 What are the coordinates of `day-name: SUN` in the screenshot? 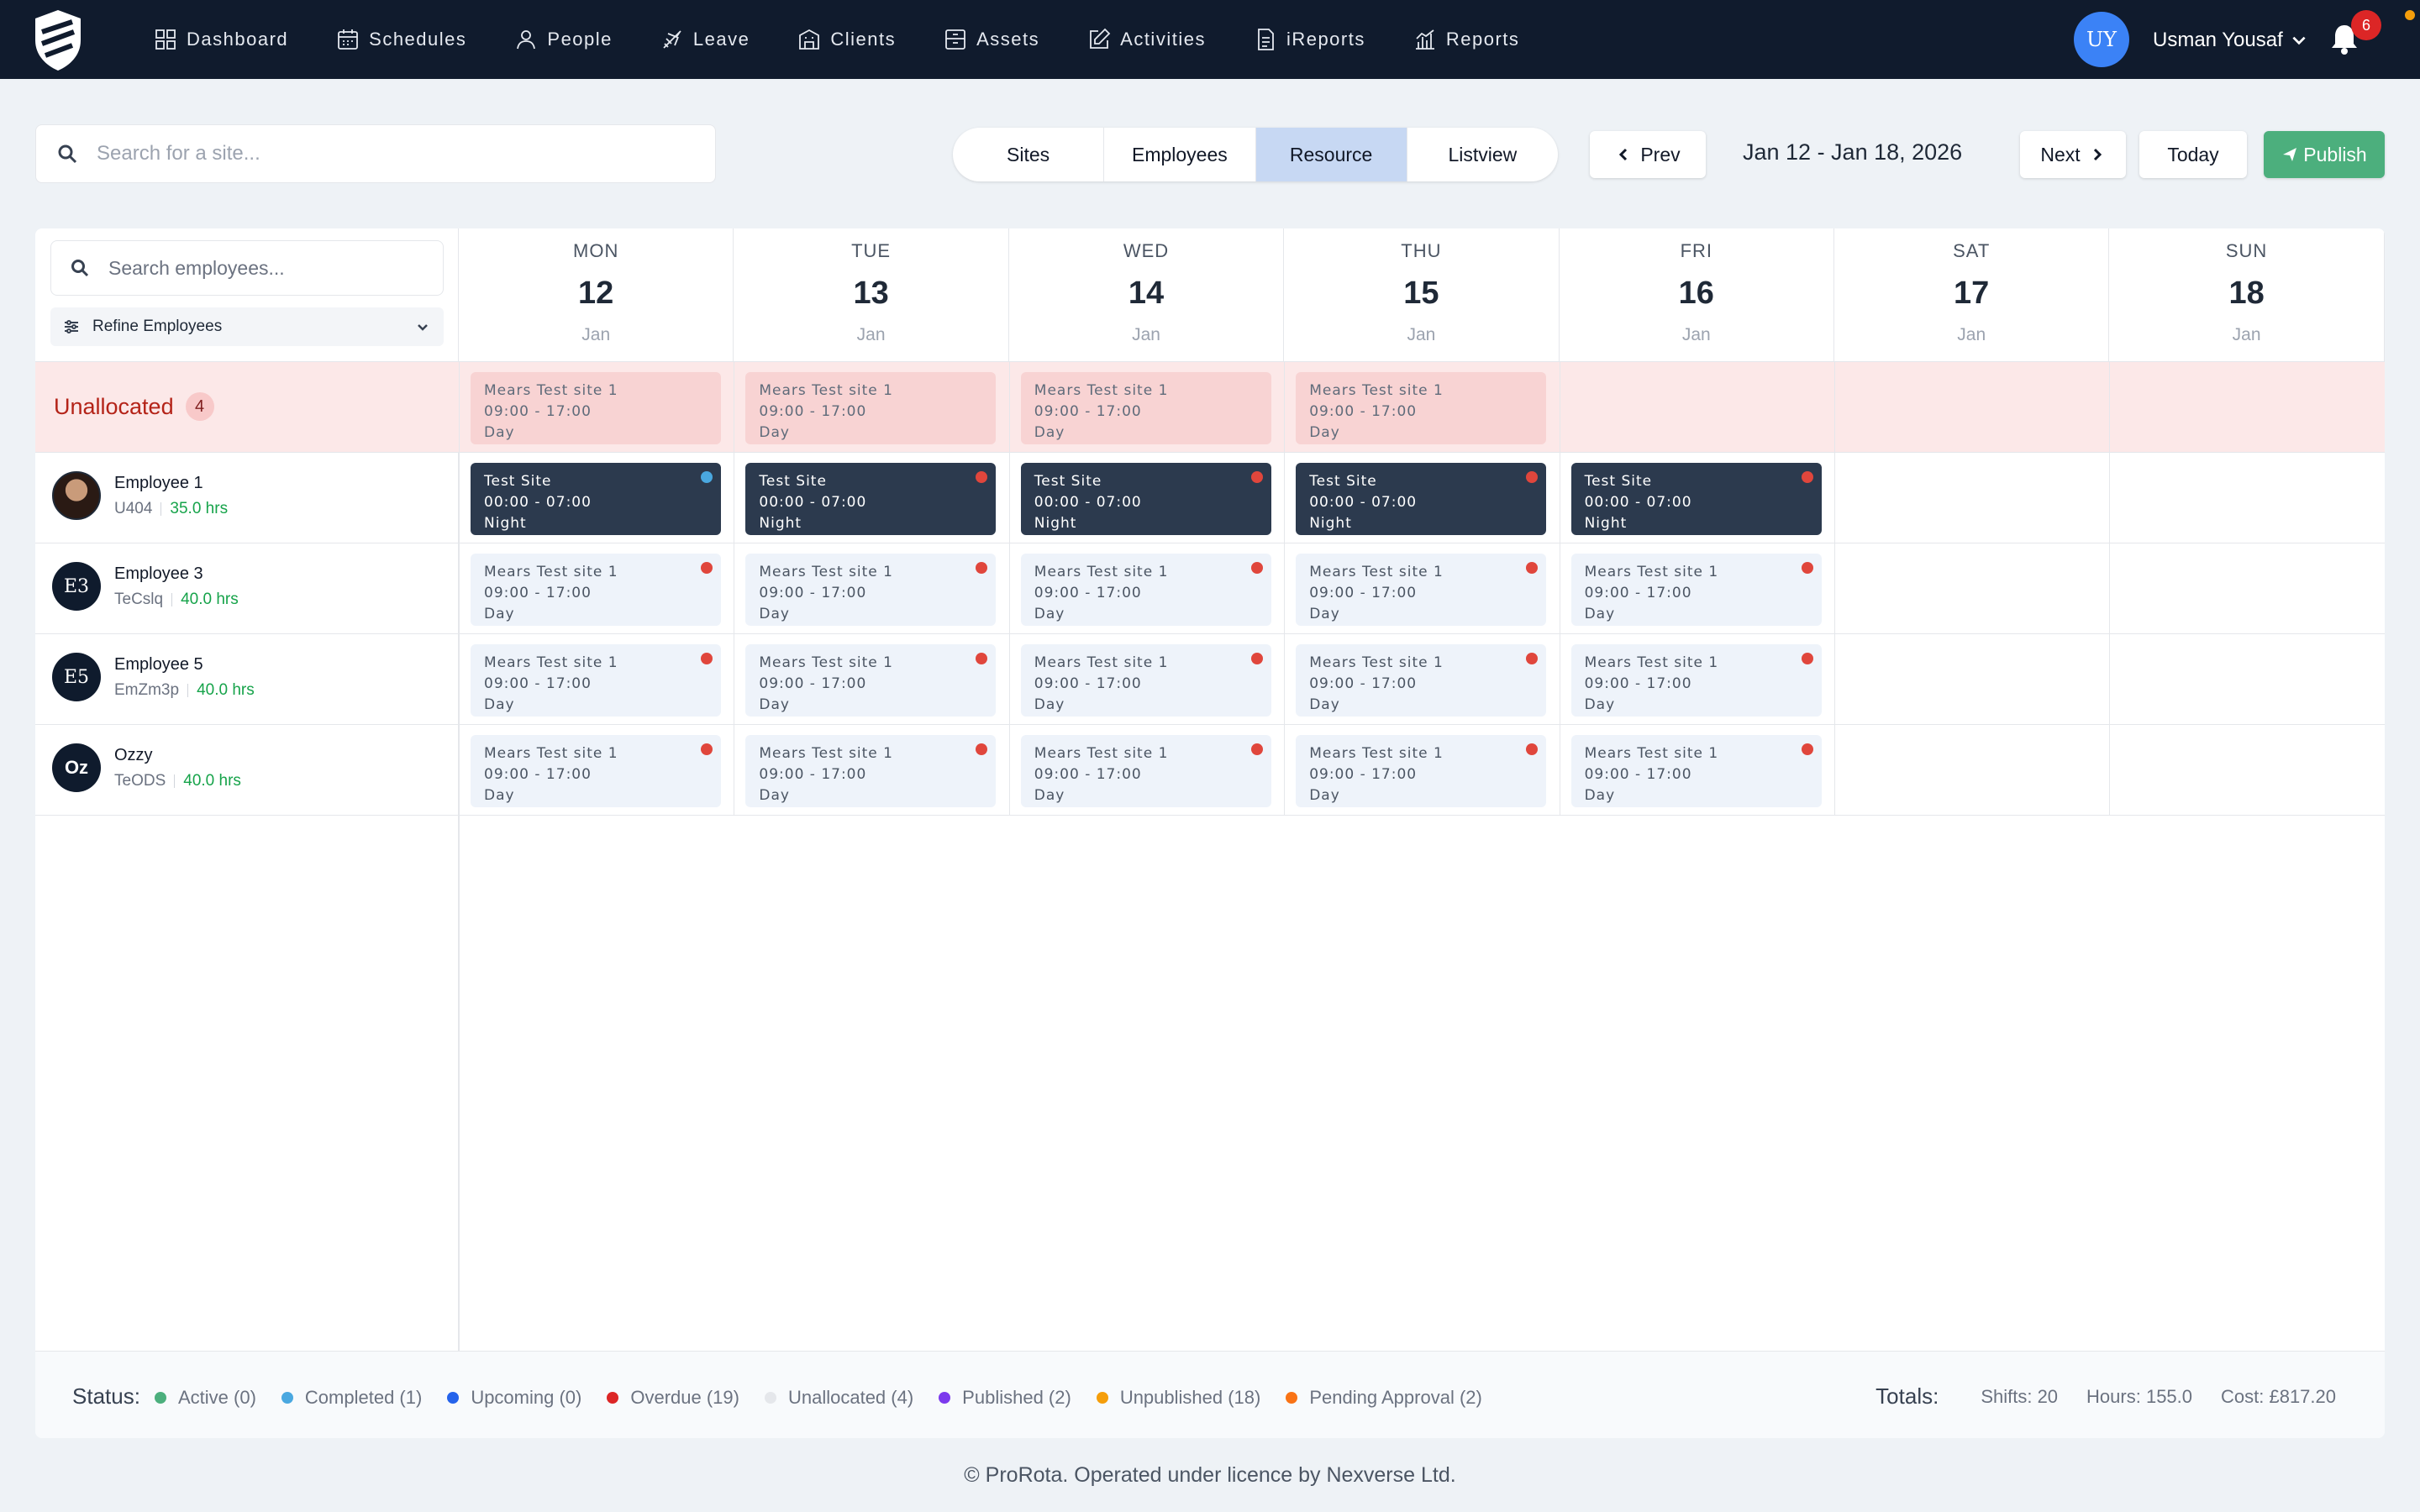 It's located at (2246, 250).